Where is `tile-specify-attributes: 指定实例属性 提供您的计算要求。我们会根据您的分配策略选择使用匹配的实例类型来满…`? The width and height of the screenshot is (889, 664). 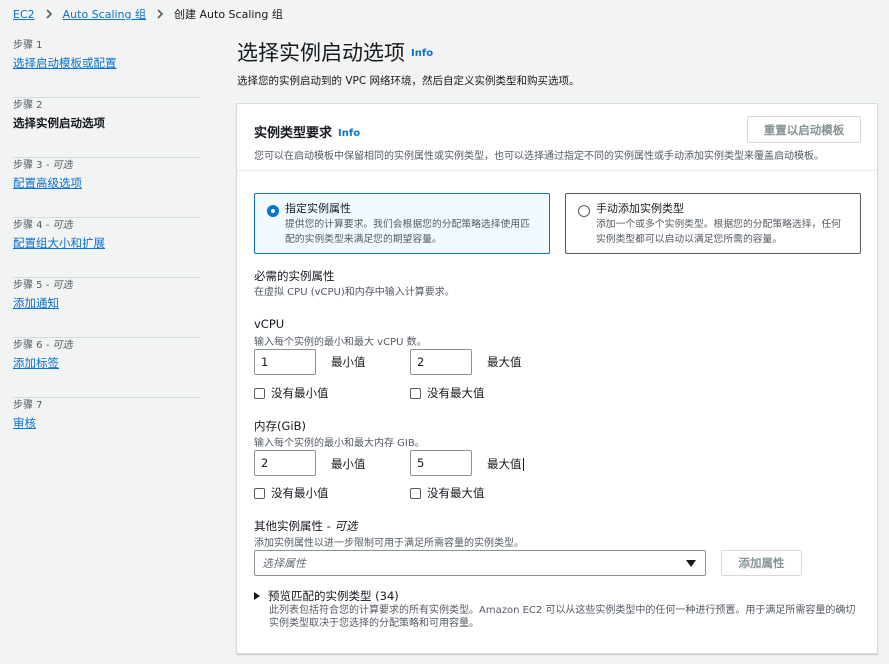 tile-specify-attributes: 指定实例属性 提供您的计算要求。我们会根据您的分配策略选择使用匹配的实例类型来满… is located at coordinates (402, 223).